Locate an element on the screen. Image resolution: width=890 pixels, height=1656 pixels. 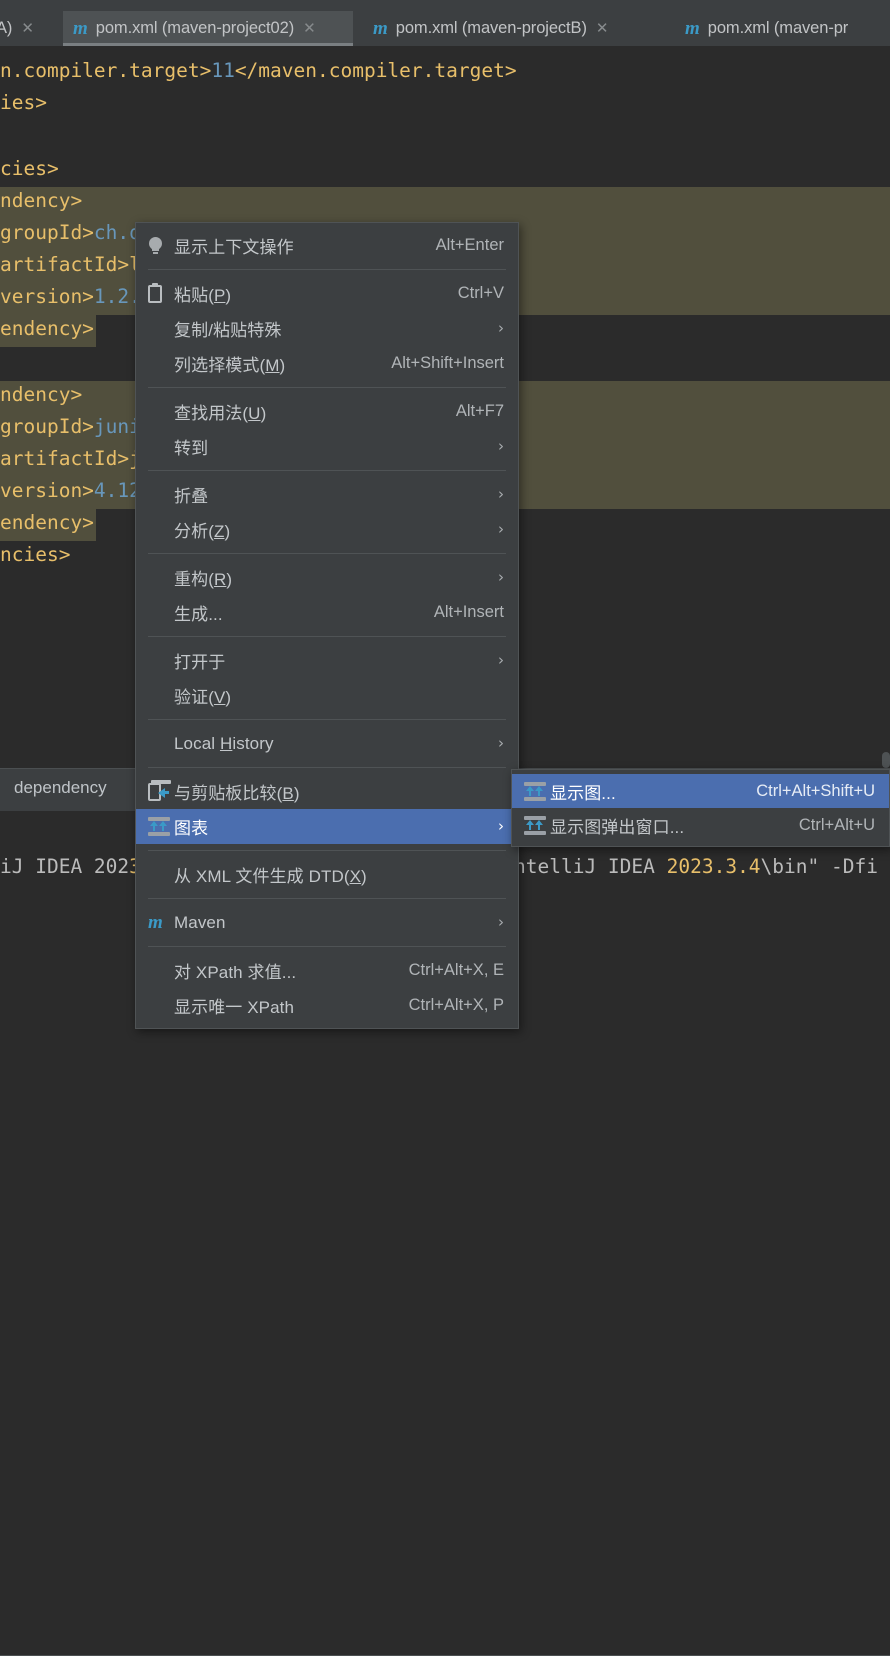
menu-item-label: 粘贴(P) is located at coordinates (203, 295).